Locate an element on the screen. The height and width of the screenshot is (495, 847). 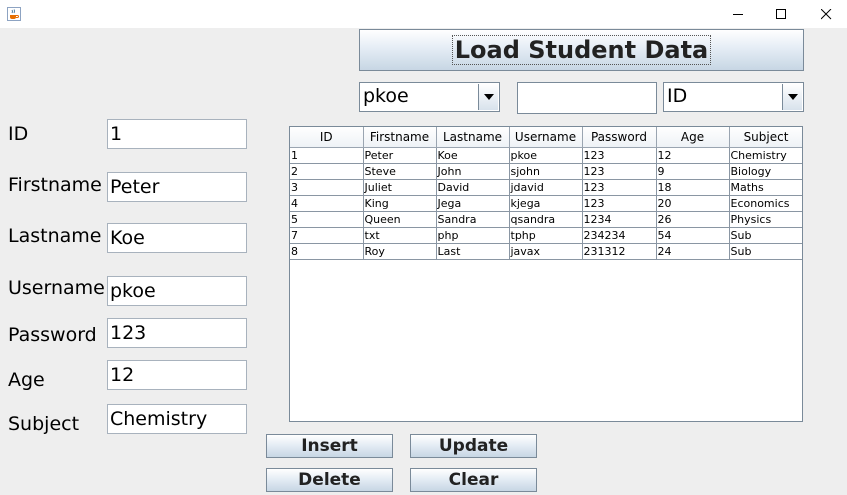
username-label: Username is located at coordinates (56, 288).